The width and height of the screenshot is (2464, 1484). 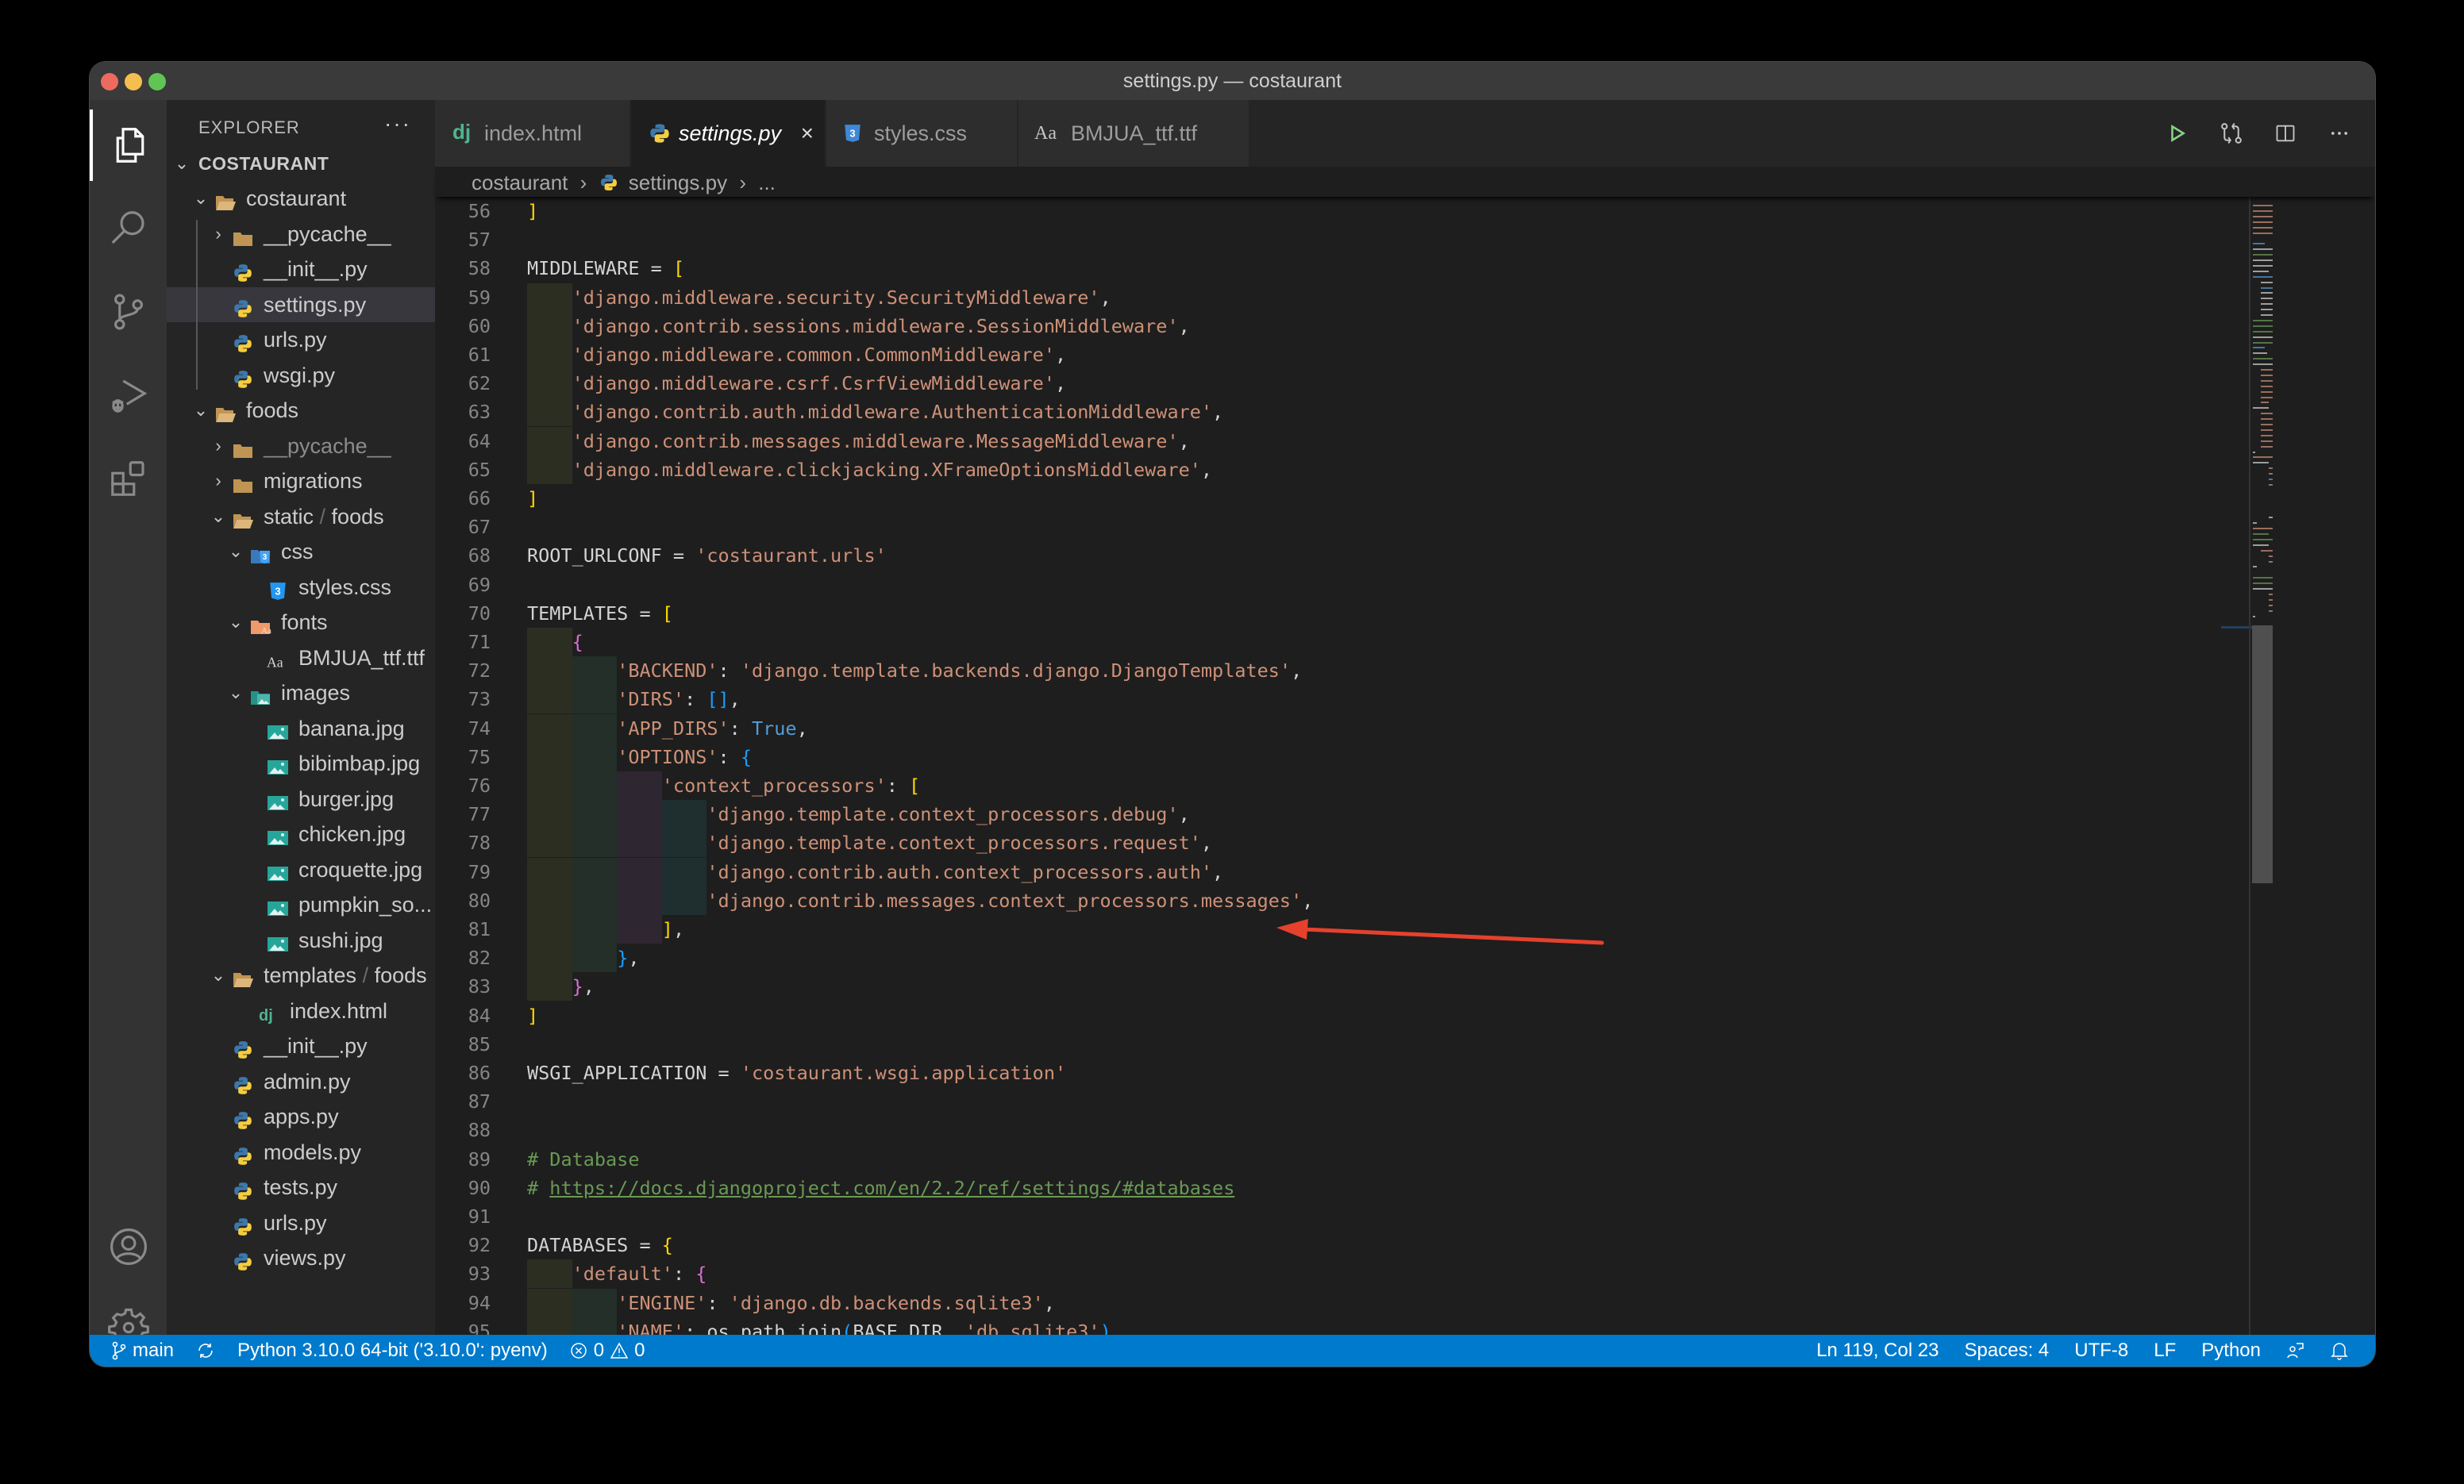 What do you see at coordinates (301, 657) in the screenshot?
I see `tree-file: Aa BMJUA_ttf.ttf` at bounding box center [301, 657].